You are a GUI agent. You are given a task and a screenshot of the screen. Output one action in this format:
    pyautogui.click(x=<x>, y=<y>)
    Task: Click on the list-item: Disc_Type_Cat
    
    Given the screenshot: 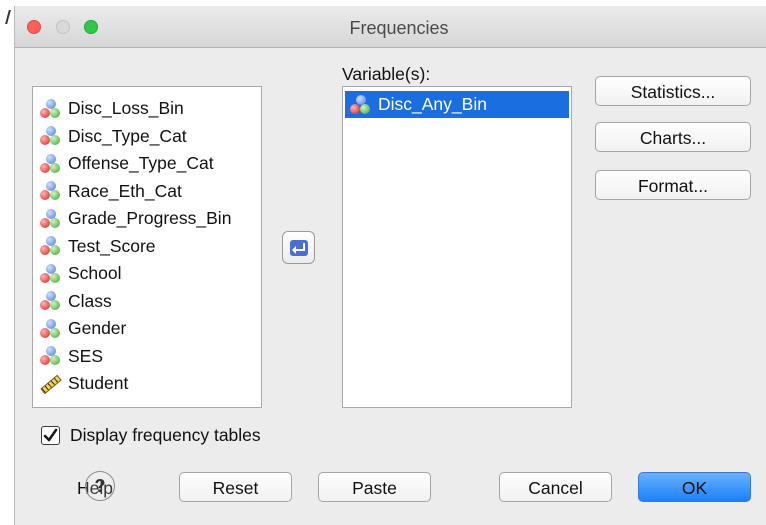 What is the action you would take?
    pyautogui.click(x=147, y=137)
    